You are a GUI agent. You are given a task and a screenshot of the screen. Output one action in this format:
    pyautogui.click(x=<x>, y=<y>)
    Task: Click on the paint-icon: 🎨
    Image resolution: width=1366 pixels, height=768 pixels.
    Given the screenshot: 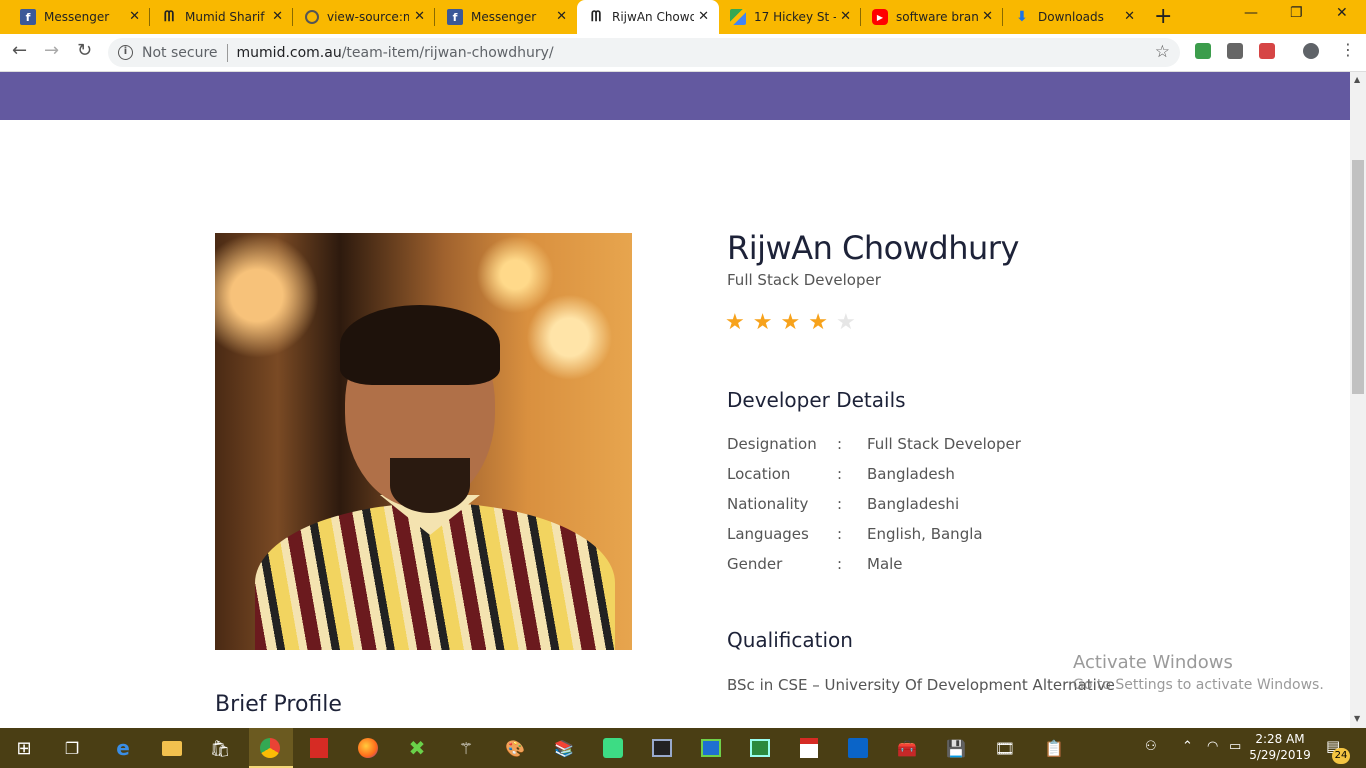 What is the action you would take?
    pyautogui.click(x=515, y=748)
    